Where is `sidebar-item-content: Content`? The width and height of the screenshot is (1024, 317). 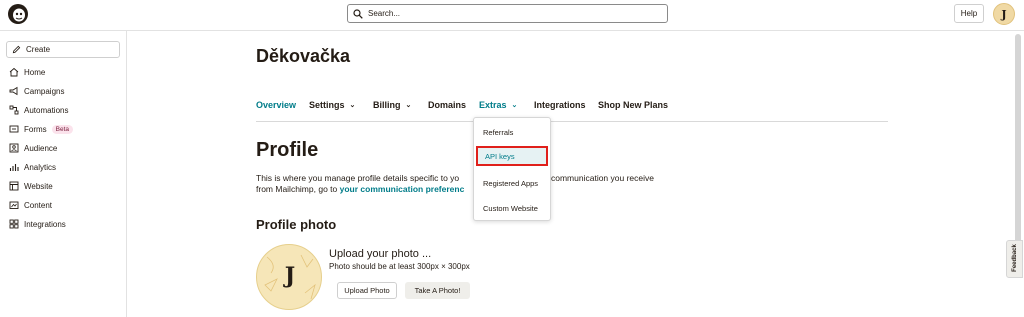
sidebar-item-content: Content is located at coordinates (30, 205).